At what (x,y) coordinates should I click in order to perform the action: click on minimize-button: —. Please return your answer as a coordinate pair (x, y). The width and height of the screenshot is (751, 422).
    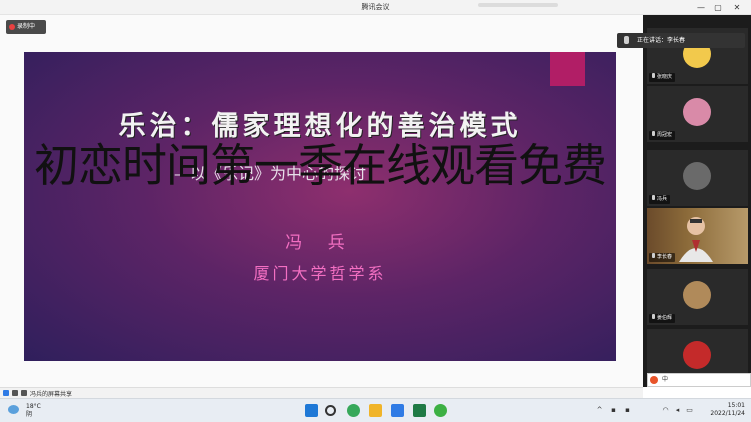
    Looking at the image, I should click on (701, 7).